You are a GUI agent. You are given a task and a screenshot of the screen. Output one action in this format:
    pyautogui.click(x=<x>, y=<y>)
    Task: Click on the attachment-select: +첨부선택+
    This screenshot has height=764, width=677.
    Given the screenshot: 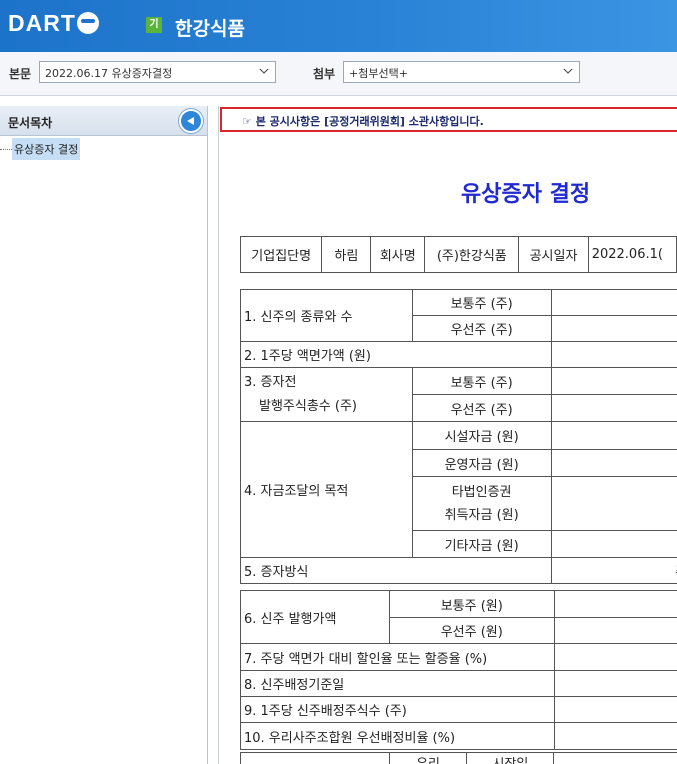 What is the action you would take?
    pyautogui.click(x=461, y=72)
    